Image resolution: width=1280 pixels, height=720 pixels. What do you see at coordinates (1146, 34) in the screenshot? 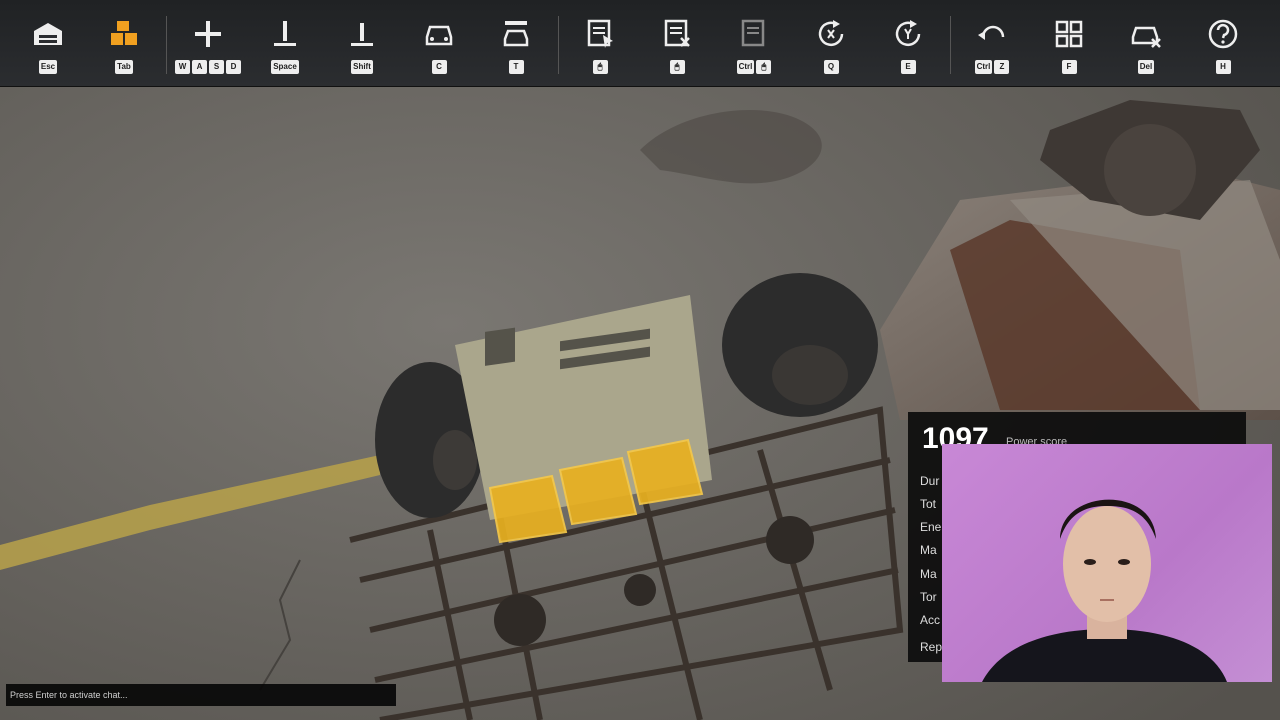
I see `car-delete-icon` at bounding box center [1146, 34].